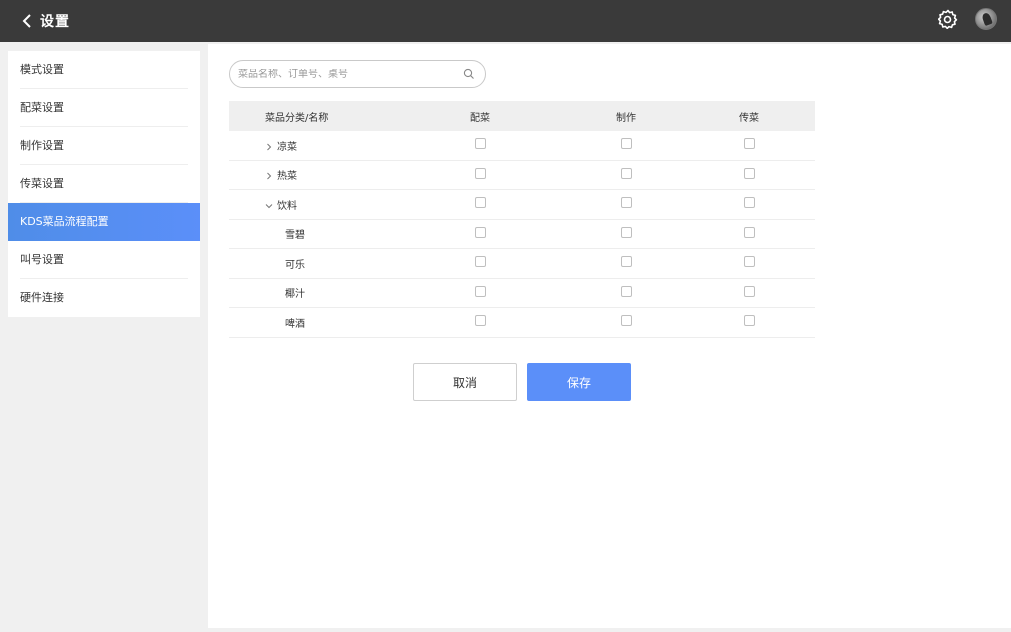 This screenshot has height=632, width=1011. I want to click on avatar, so click(986, 19).